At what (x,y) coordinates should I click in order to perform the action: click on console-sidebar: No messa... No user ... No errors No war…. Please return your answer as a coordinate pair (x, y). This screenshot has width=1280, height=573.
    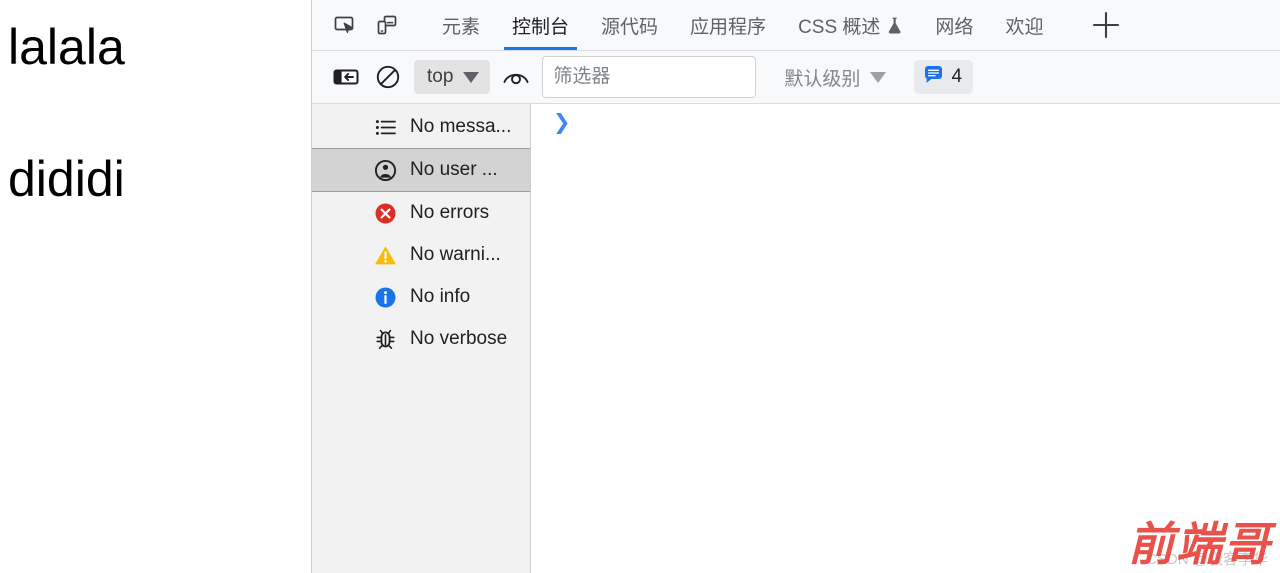
    Looking at the image, I should click on (421, 338).